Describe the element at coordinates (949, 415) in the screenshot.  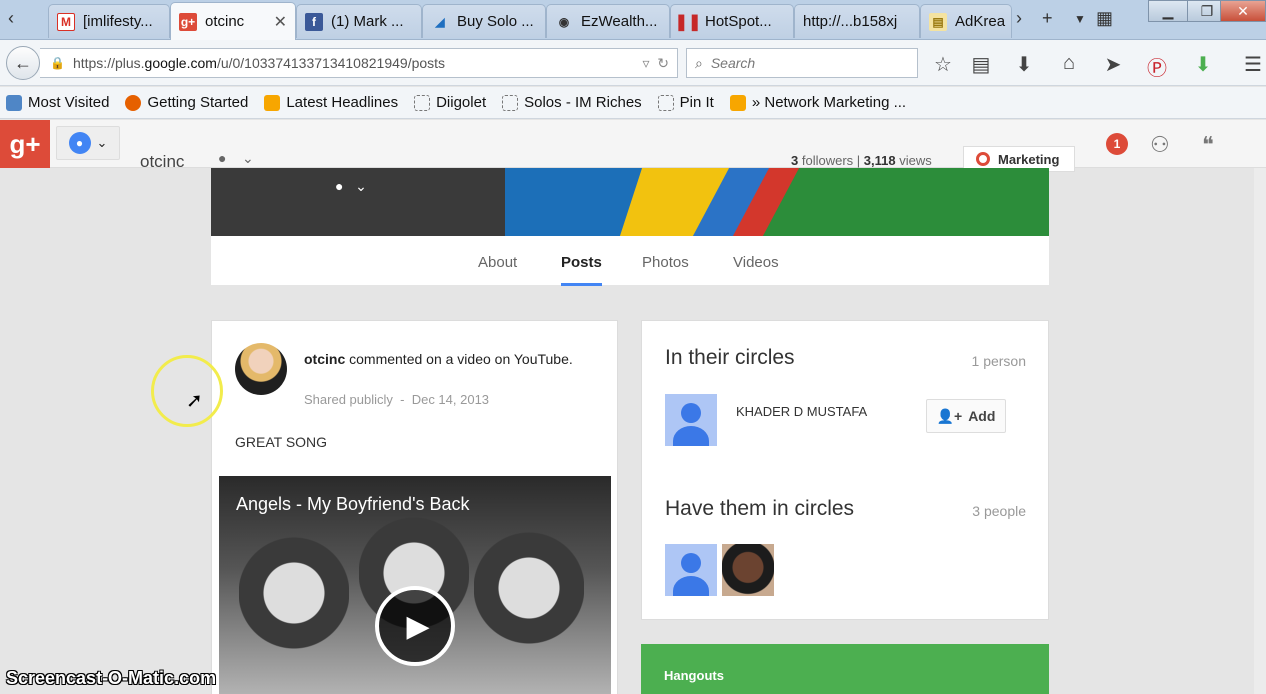
I see `add-person-icon: 👤+` at that location.